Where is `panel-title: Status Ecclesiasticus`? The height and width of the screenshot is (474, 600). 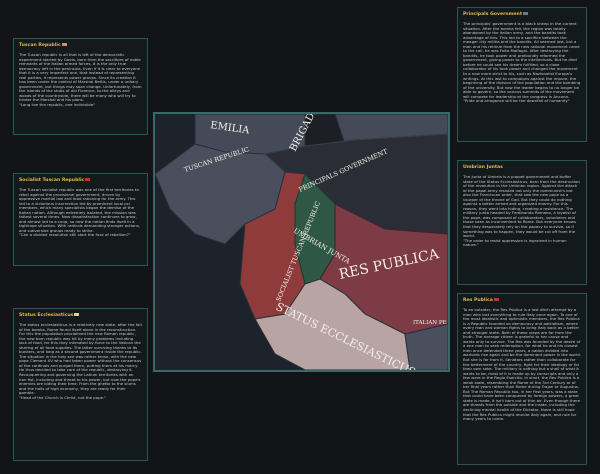
panel-title: Status Ecclesiasticus is located at coordinates (80, 316).